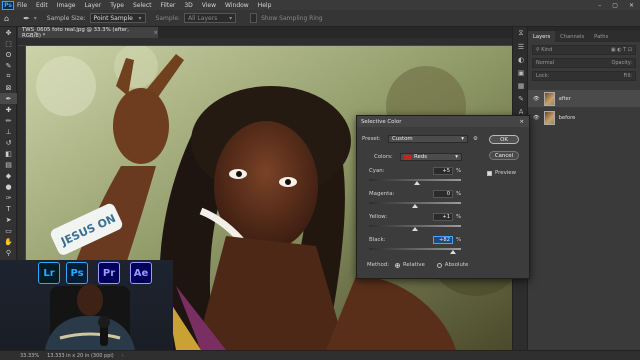 The height and width of the screenshot is (360, 640). What do you see at coordinates (407, 157) in the screenshot?
I see `reds-color-swatch` at bounding box center [407, 157].